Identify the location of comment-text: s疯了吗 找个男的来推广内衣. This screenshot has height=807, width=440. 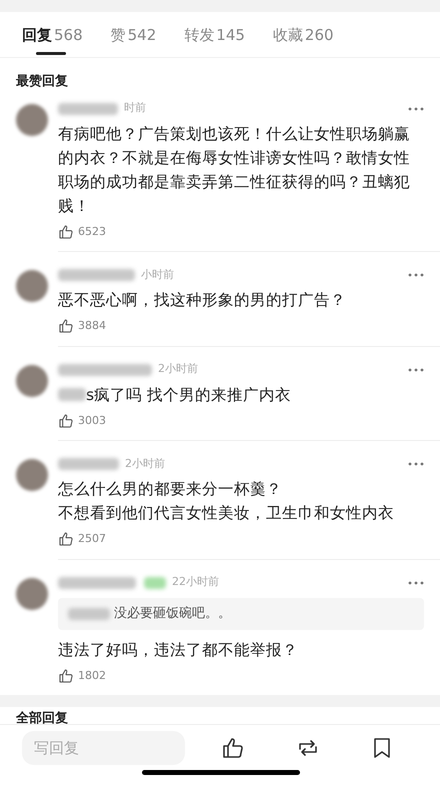
(189, 395).